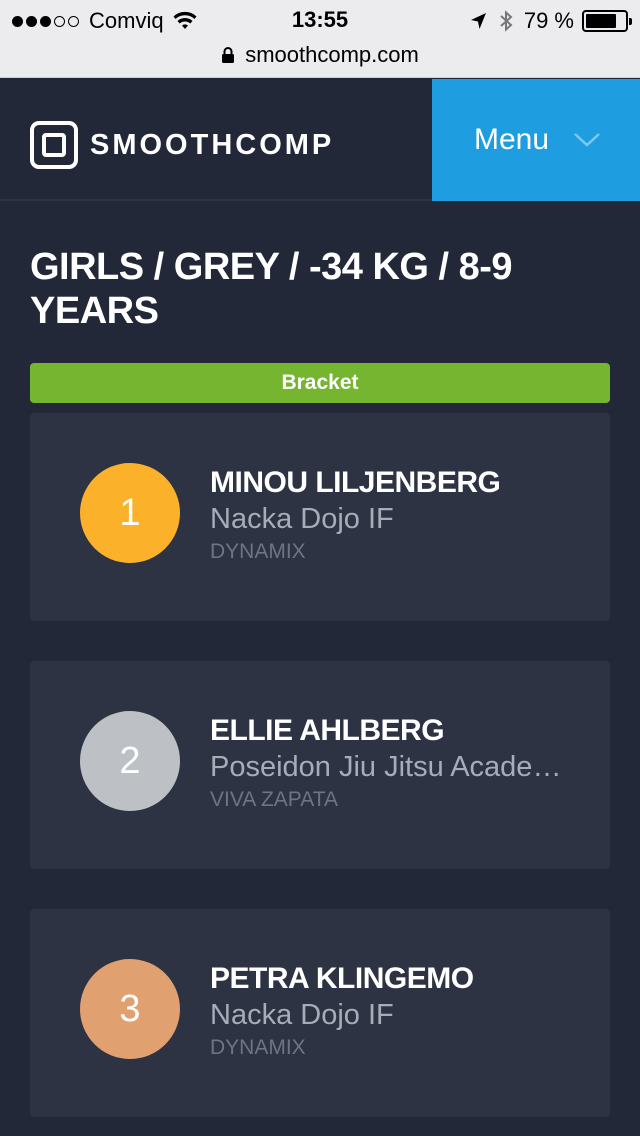  What do you see at coordinates (342, 978) in the screenshot?
I see `competitor-name: PETRA KLINGEMO` at bounding box center [342, 978].